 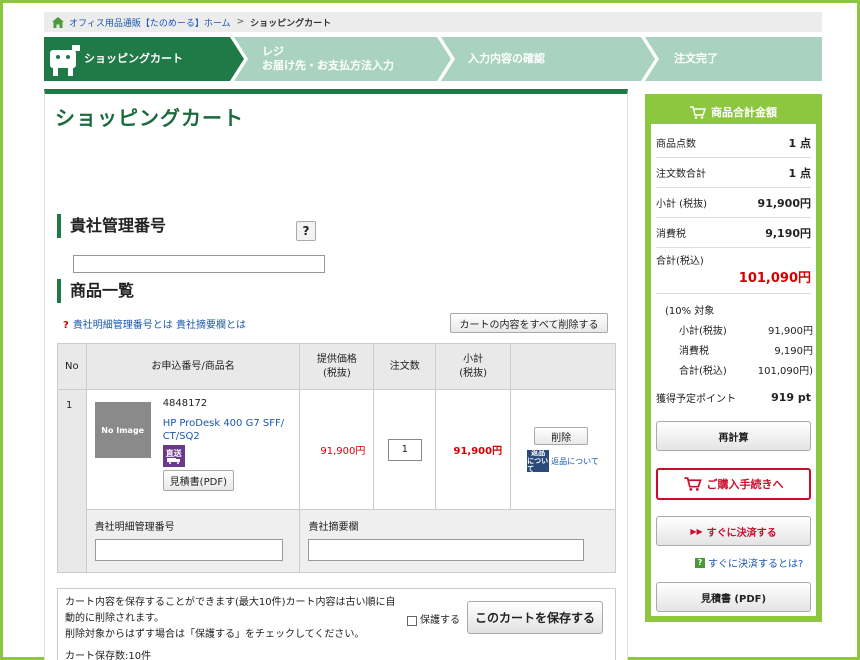 I want to click on memo-label: 貴社摘要欄, so click(x=333, y=527).